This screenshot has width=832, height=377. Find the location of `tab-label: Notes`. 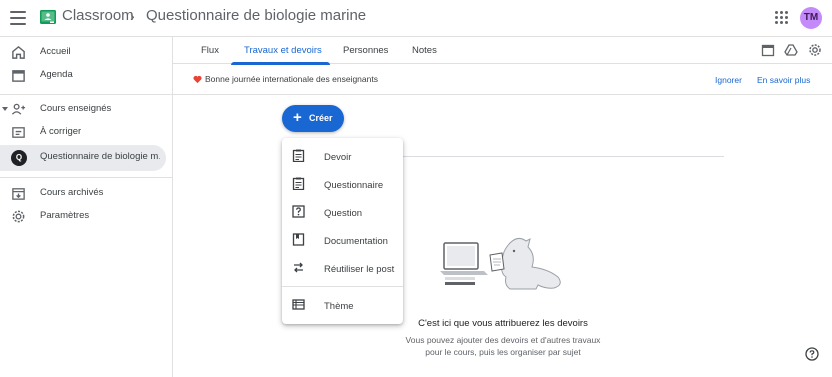

tab-label: Notes is located at coordinates (424, 50).